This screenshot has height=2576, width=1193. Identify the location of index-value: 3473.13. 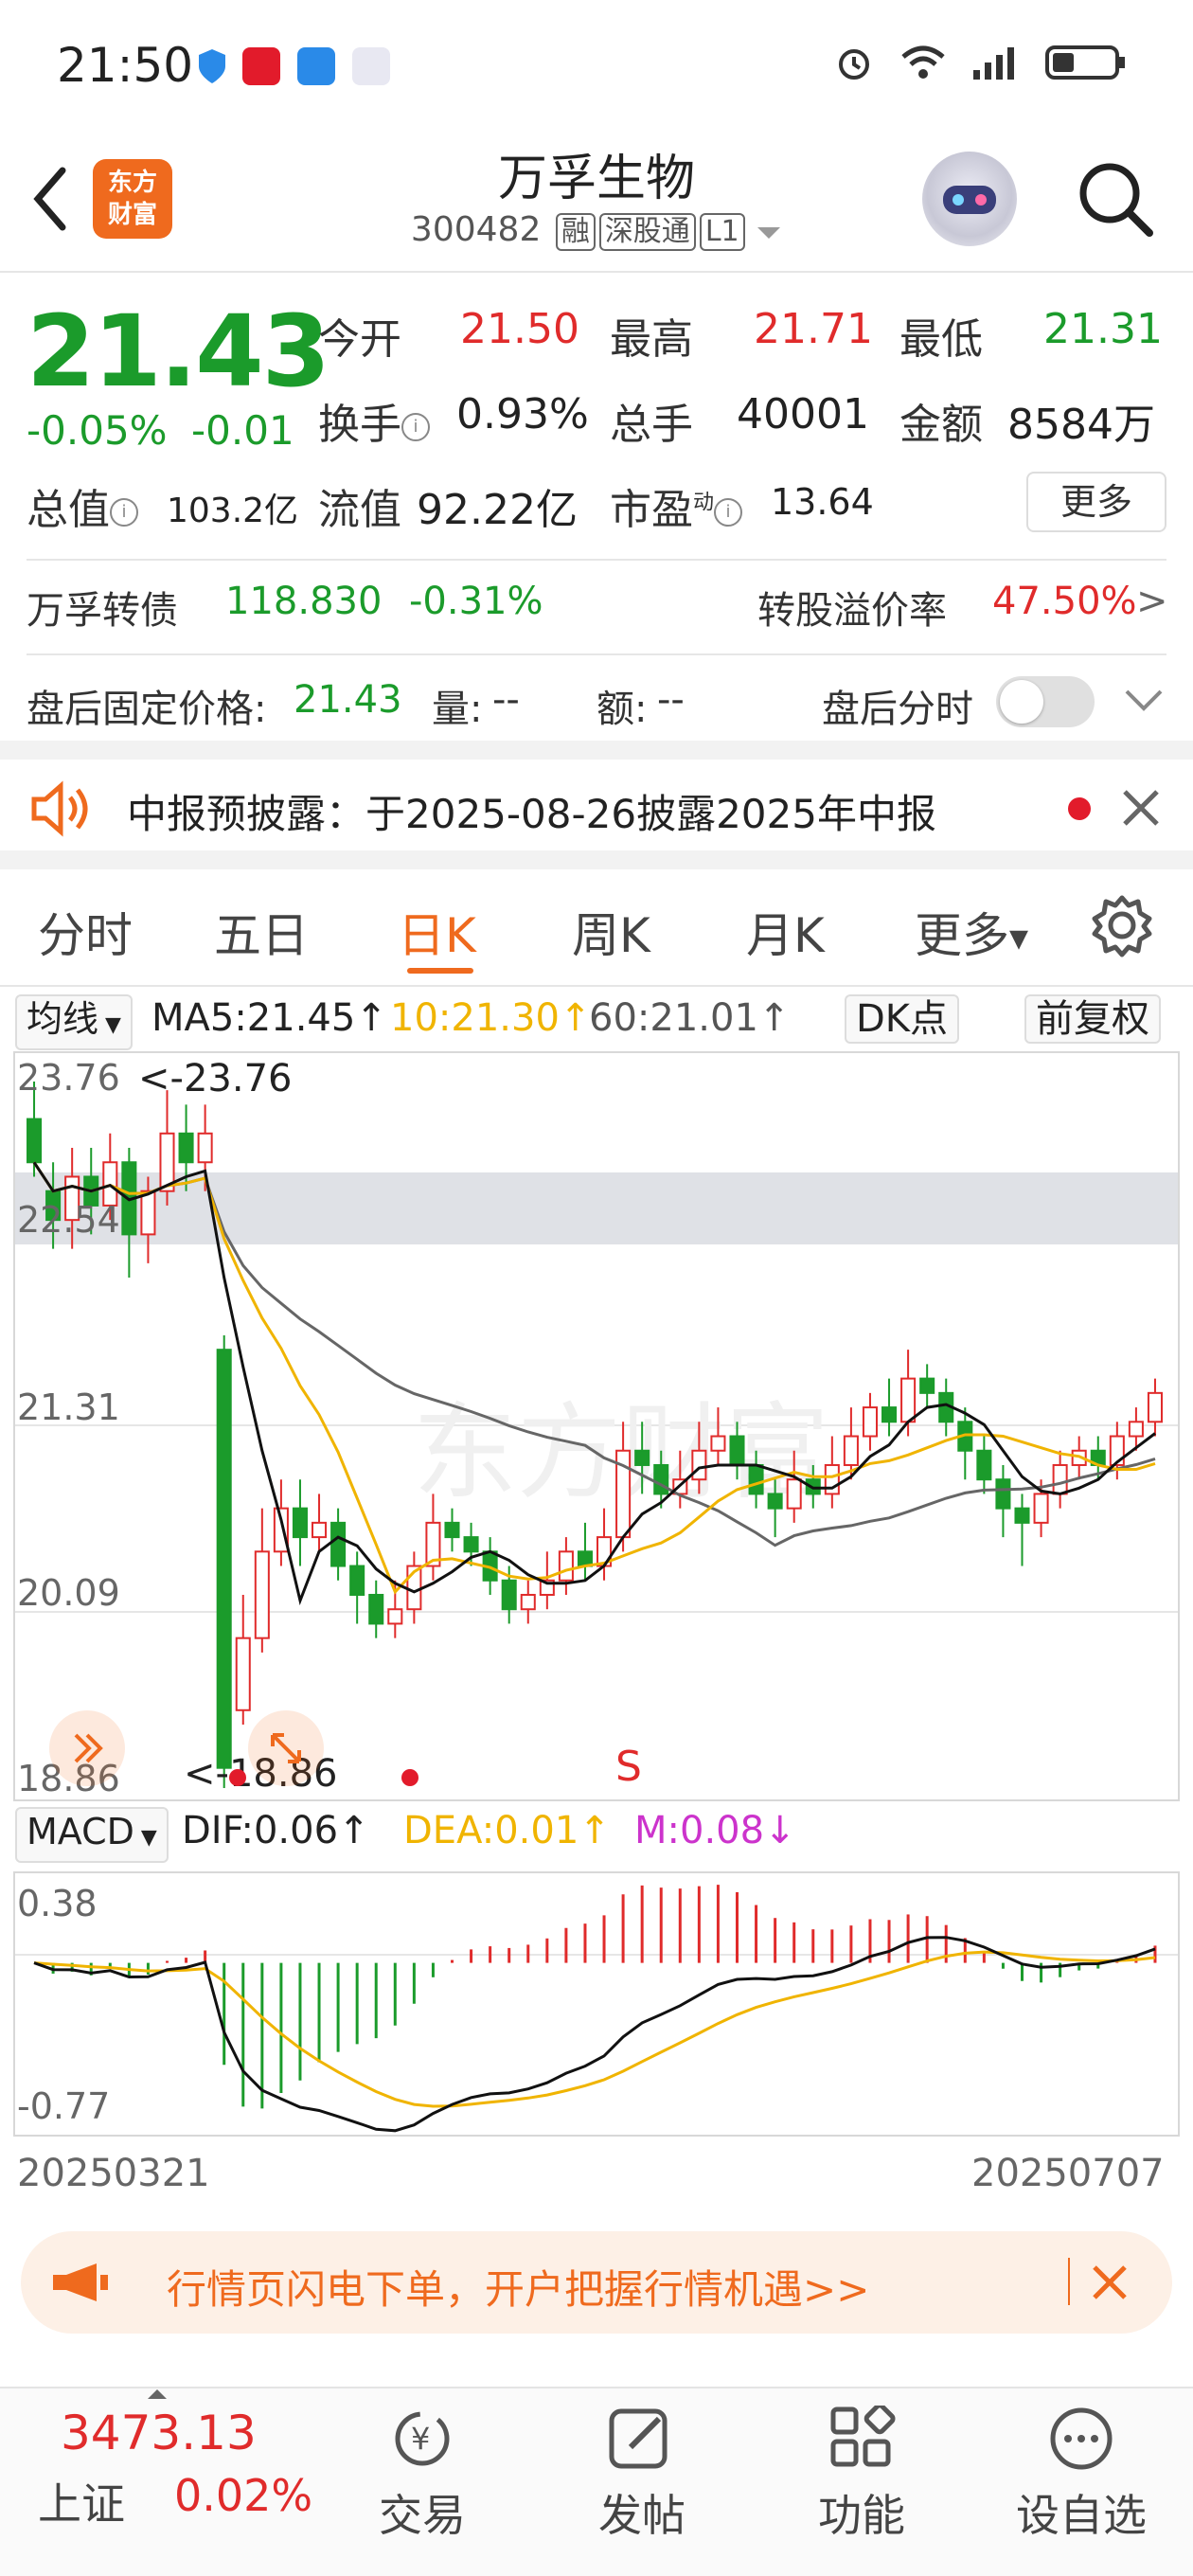
(159, 2433).